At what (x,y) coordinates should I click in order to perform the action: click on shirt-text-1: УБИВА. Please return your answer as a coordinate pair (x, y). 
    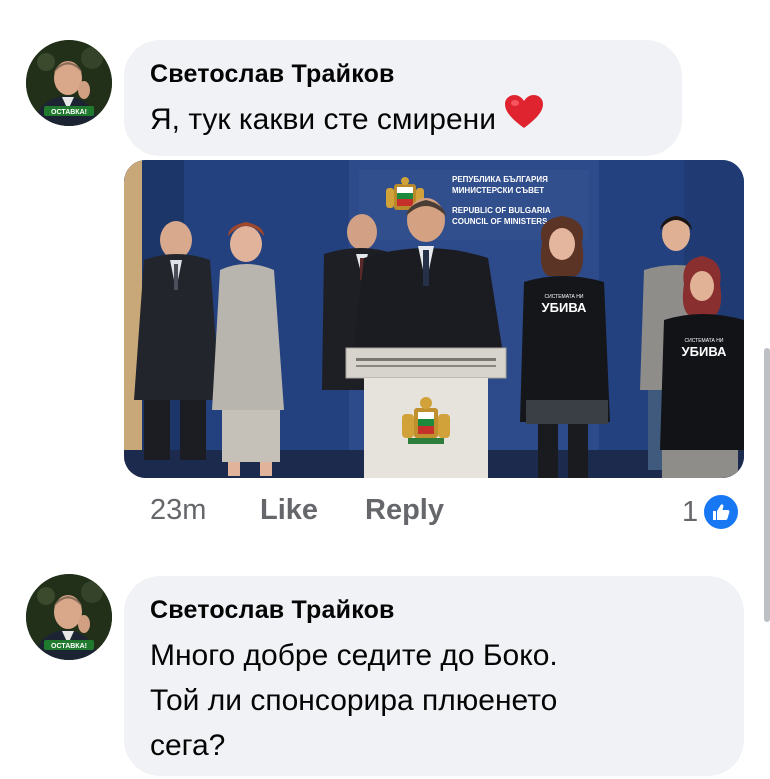
    Looking at the image, I should click on (565, 307).